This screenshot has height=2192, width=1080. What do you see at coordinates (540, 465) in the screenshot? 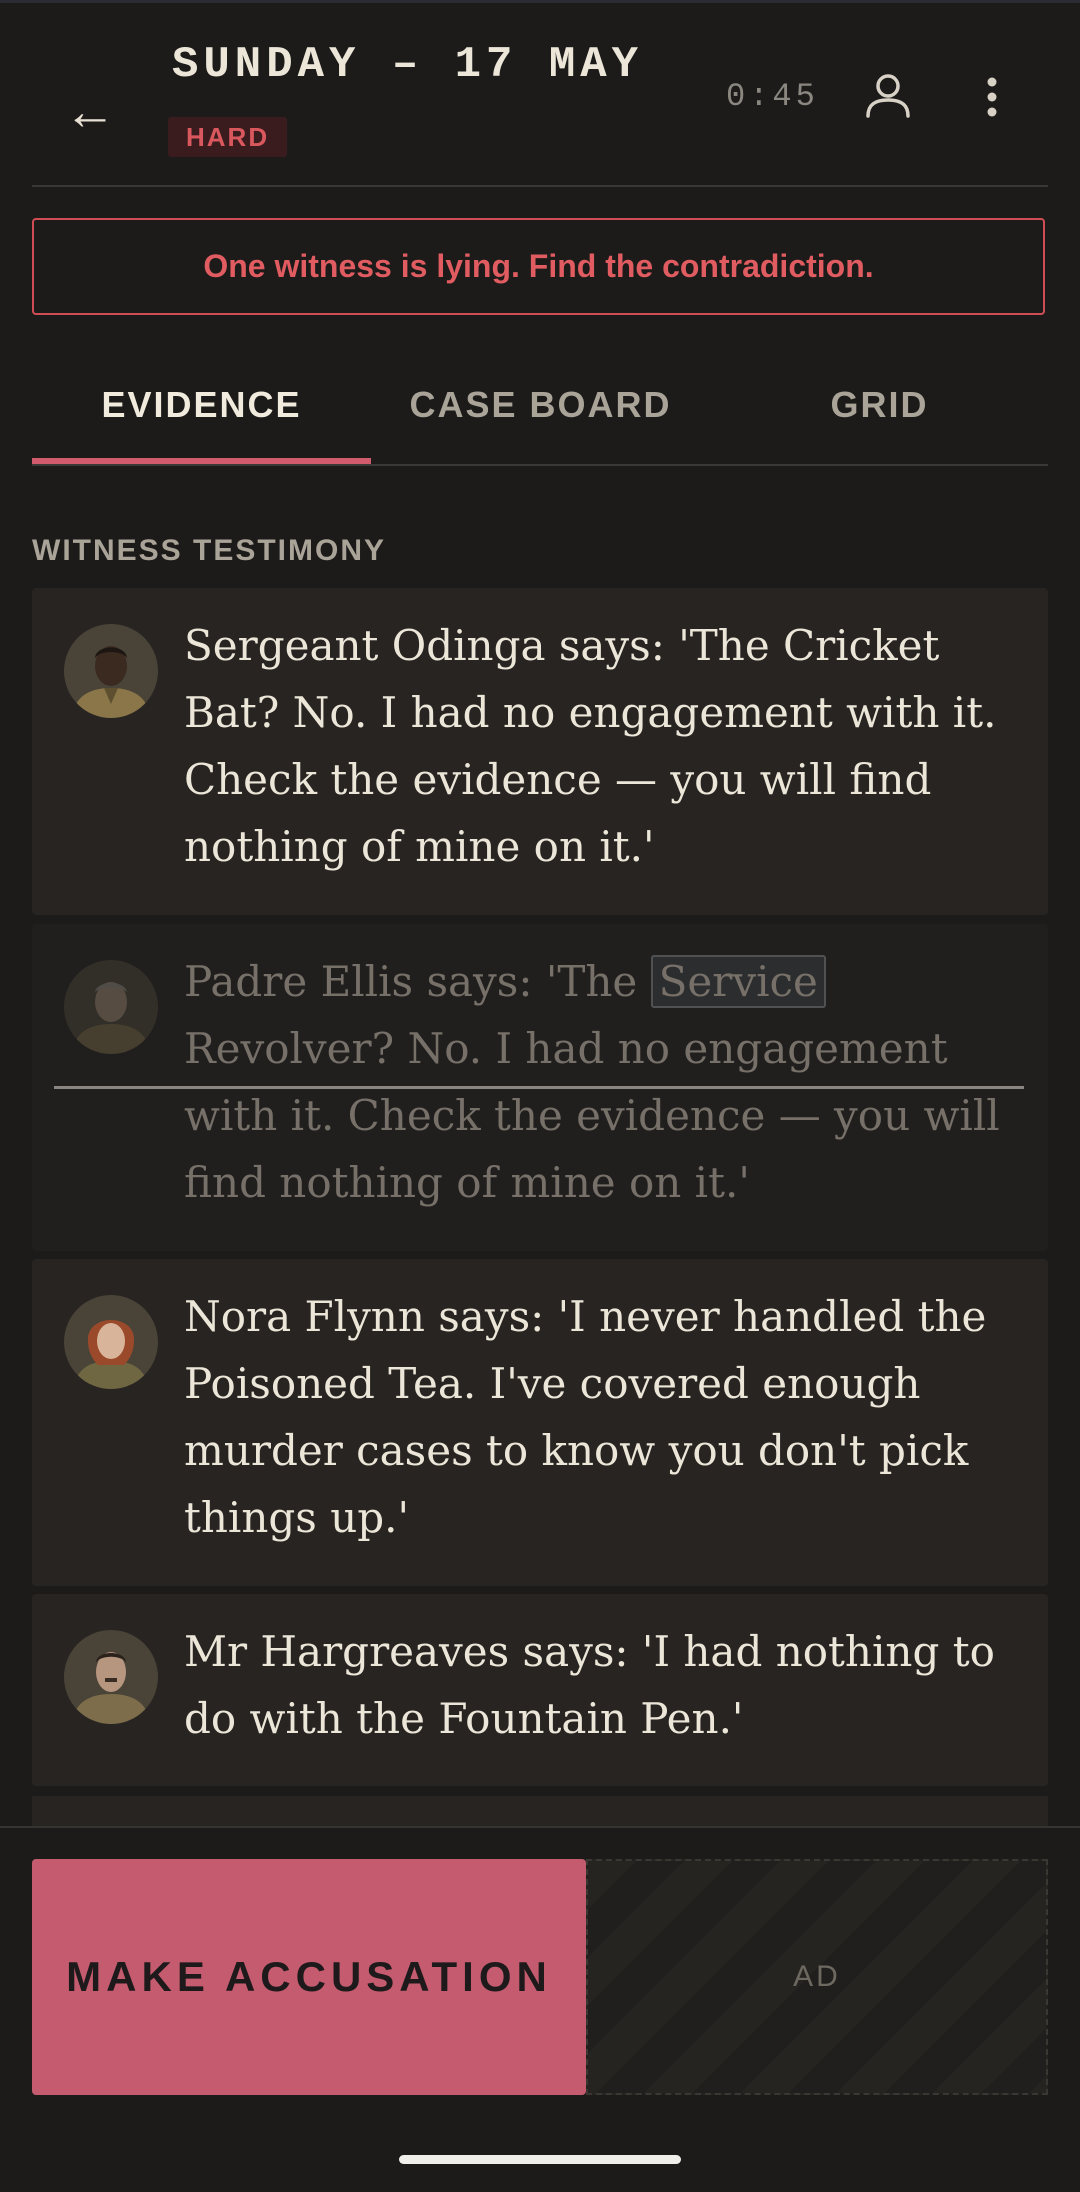
I see `tabs-divider` at bounding box center [540, 465].